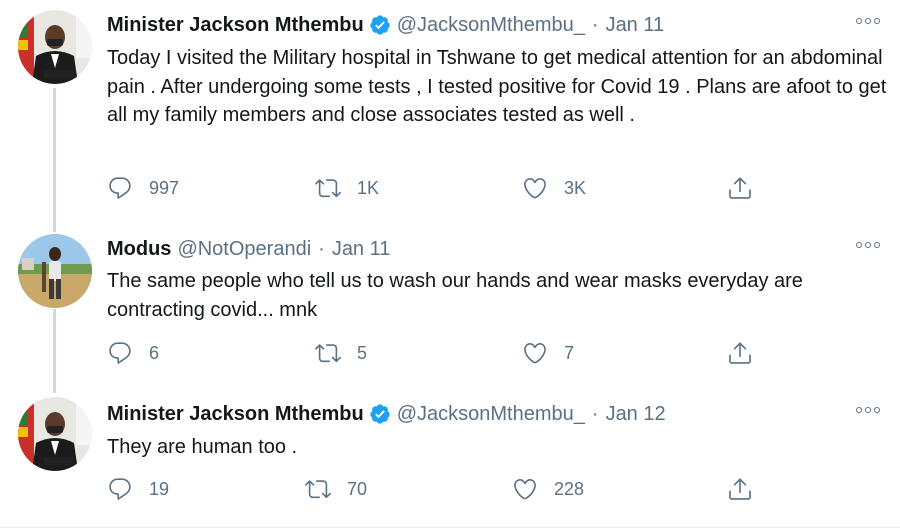 This screenshot has width=900, height=531. What do you see at coordinates (202, 447) in the screenshot?
I see `tweet-text: They are human too .` at bounding box center [202, 447].